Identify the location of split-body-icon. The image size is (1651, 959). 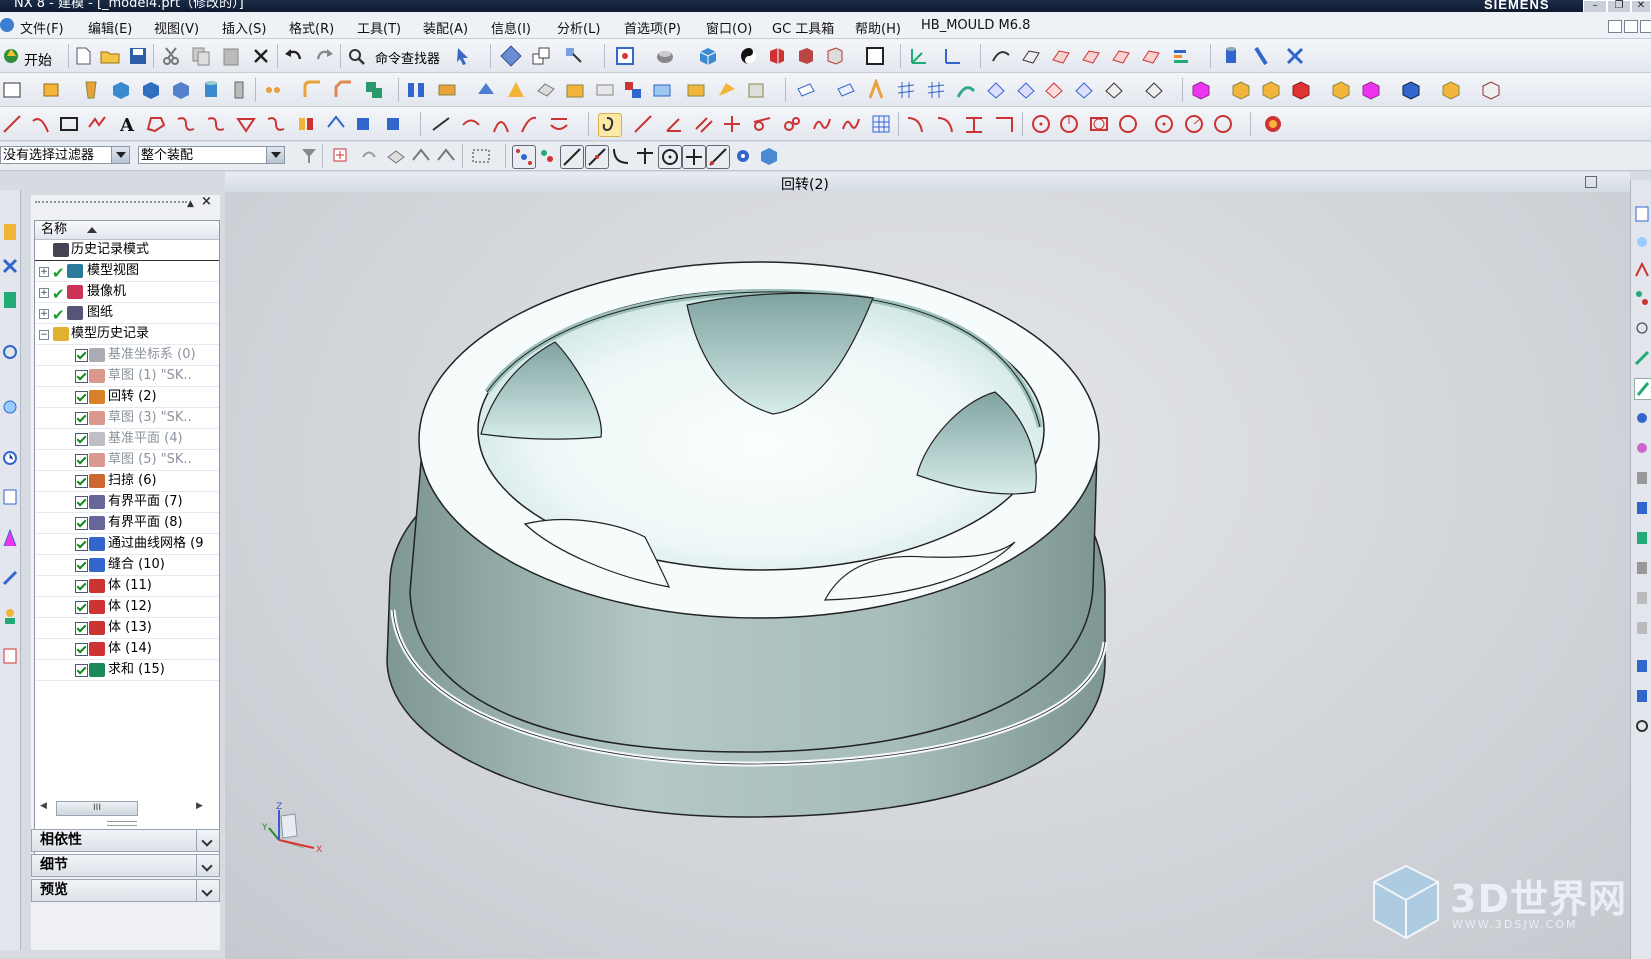
(516, 90).